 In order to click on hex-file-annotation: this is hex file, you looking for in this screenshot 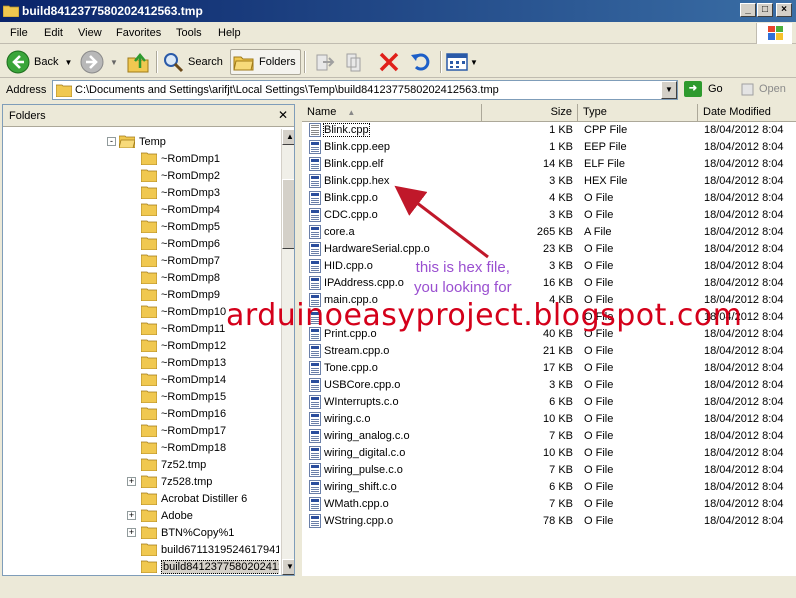, I will do `click(463, 277)`.